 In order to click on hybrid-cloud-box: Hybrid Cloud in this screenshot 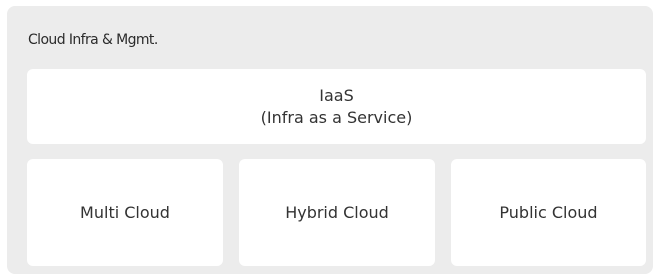, I will do `click(337, 212)`.